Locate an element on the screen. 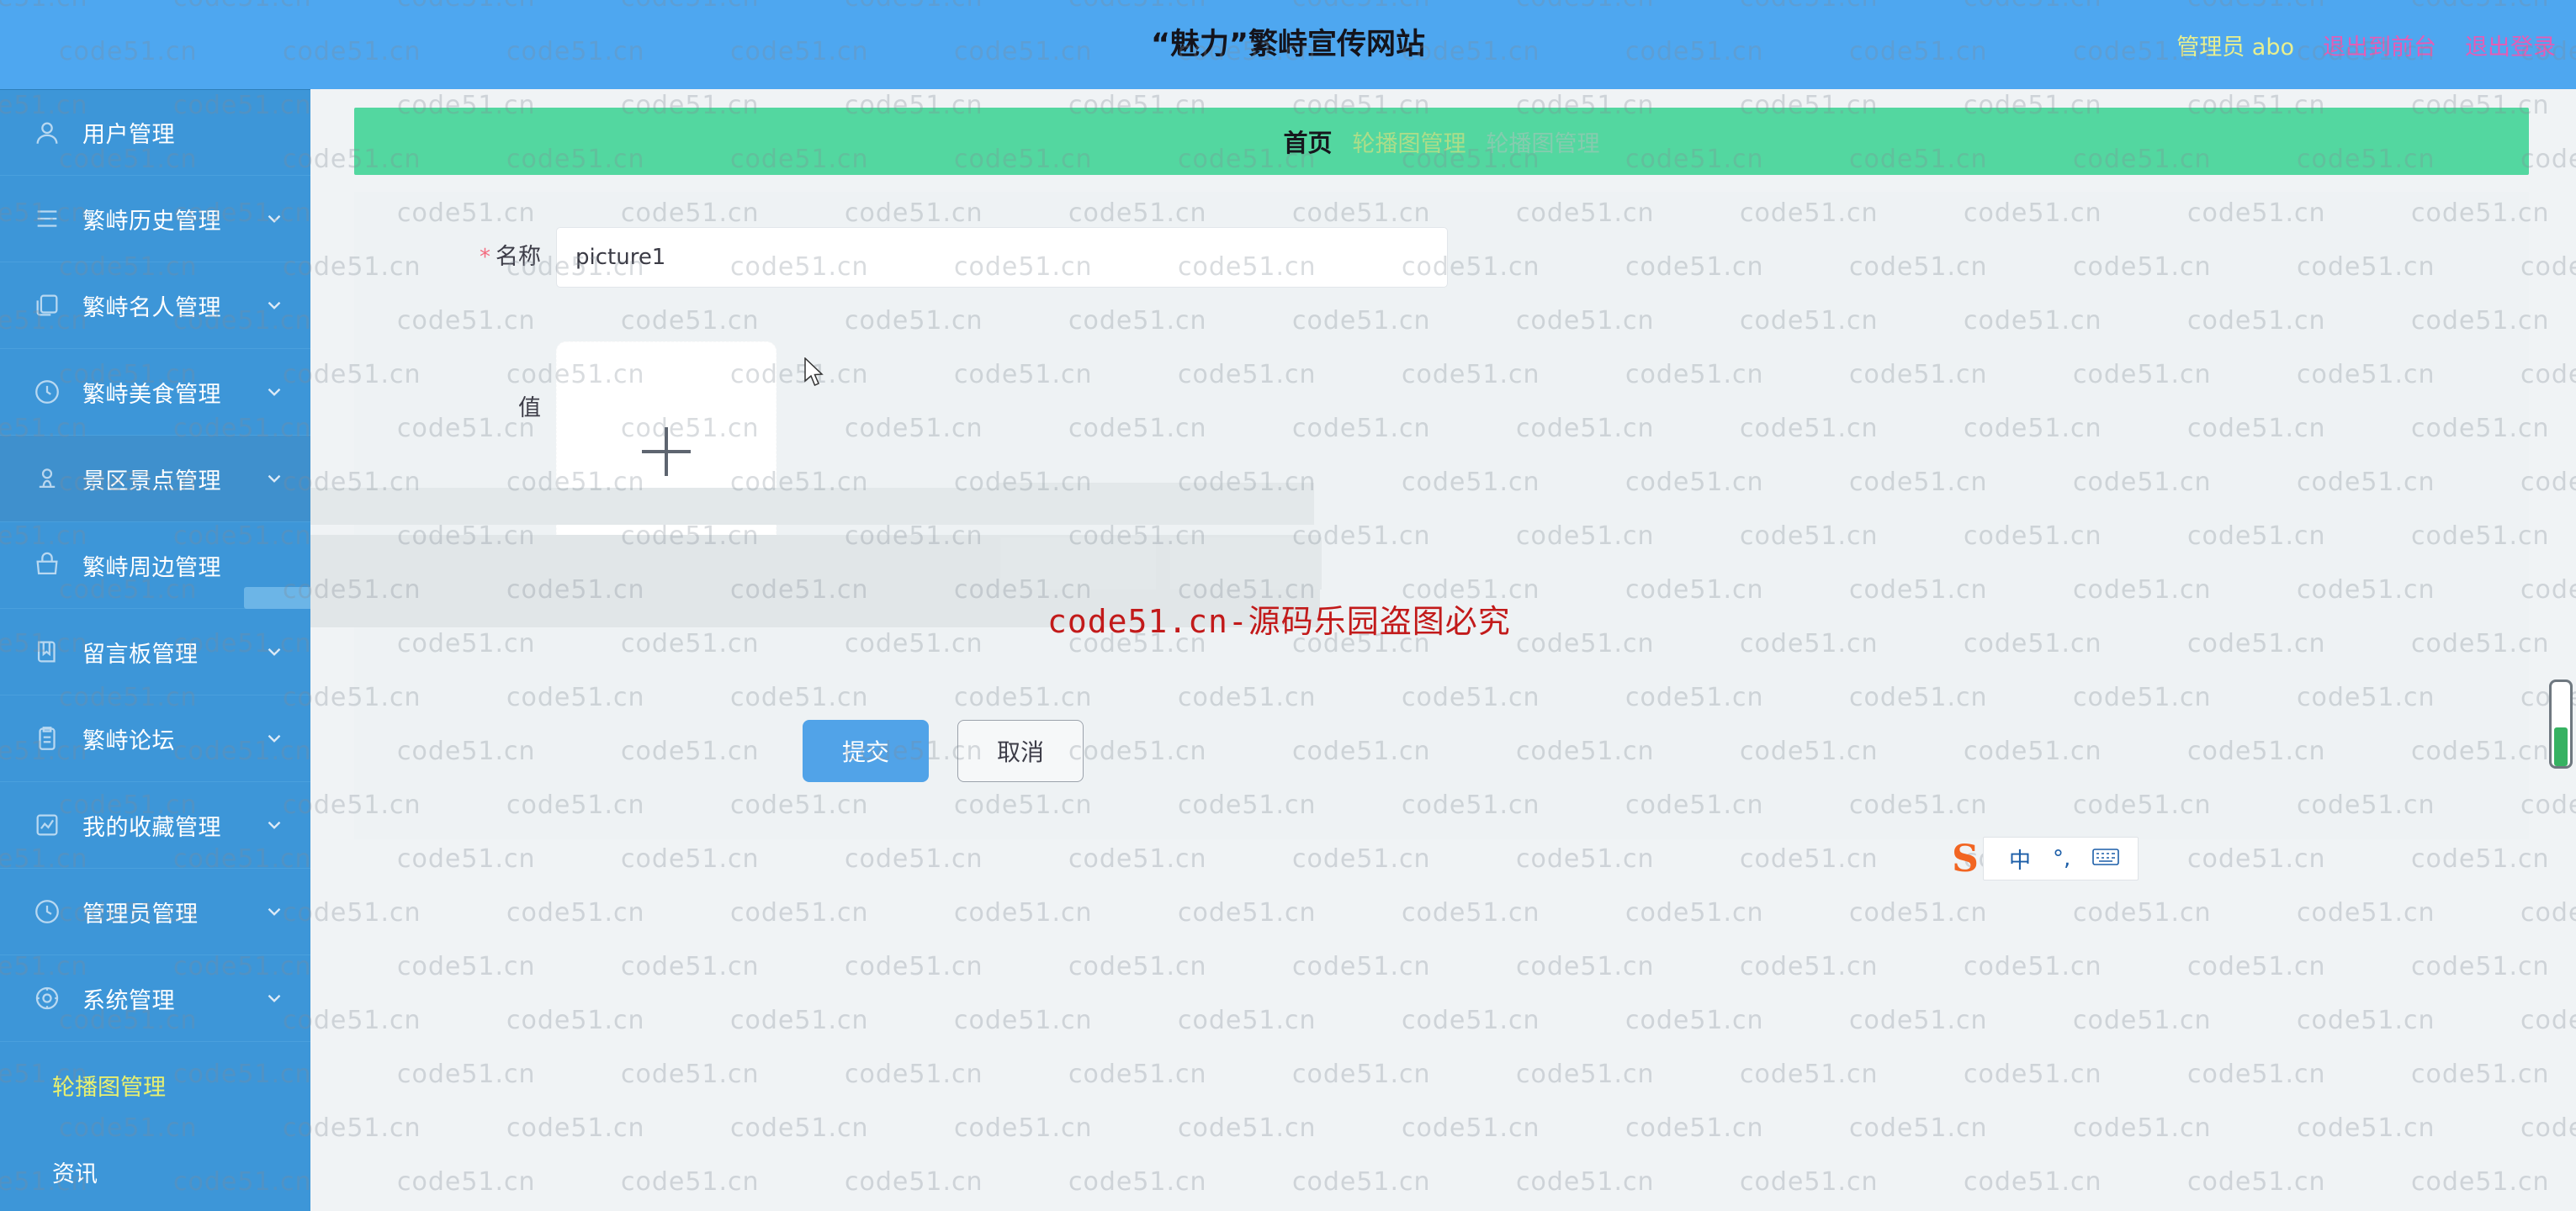  sidebar-item-user-management: 用户管理 is located at coordinates (155, 132).